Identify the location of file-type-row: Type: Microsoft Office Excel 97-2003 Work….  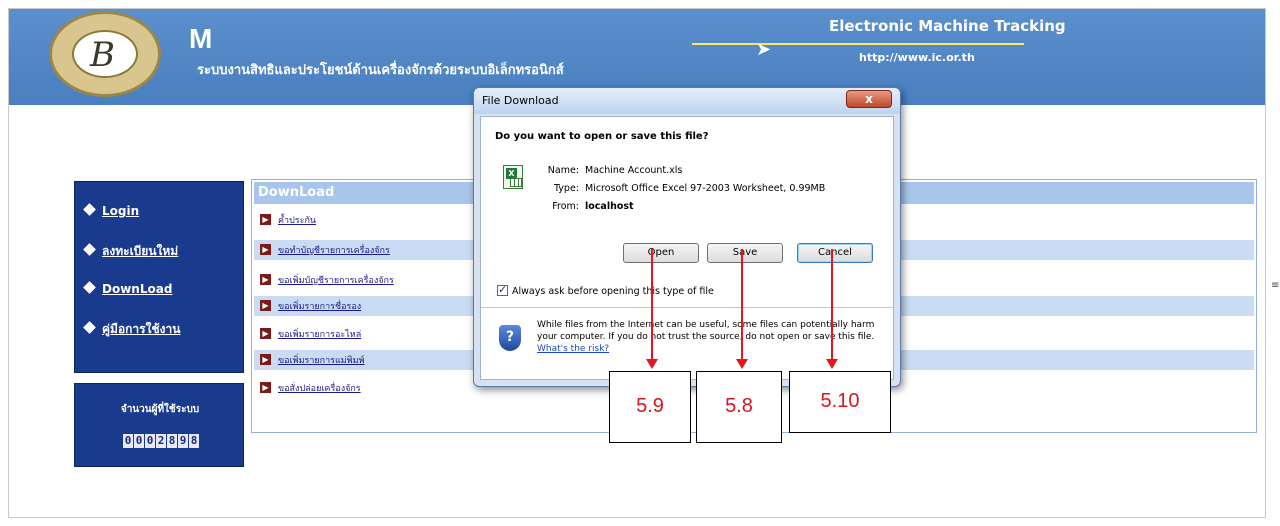
(689, 188).